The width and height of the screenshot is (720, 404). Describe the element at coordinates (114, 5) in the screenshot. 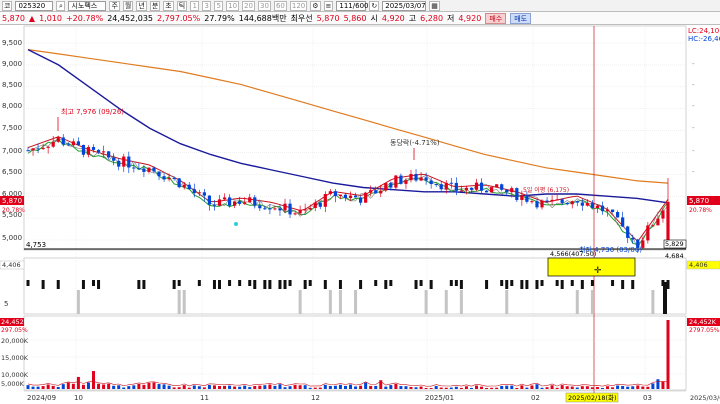

I see `period-tab-week: 주` at that location.